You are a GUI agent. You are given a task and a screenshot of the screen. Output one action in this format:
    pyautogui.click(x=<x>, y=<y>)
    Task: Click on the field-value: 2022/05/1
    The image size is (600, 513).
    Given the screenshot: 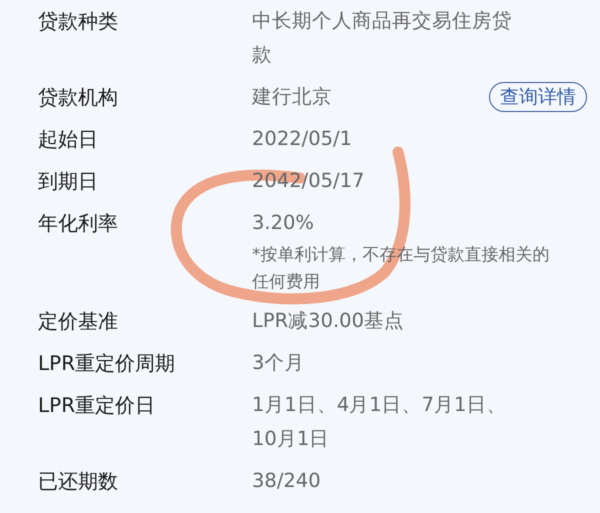 What is the action you would take?
    pyautogui.click(x=302, y=139)
    